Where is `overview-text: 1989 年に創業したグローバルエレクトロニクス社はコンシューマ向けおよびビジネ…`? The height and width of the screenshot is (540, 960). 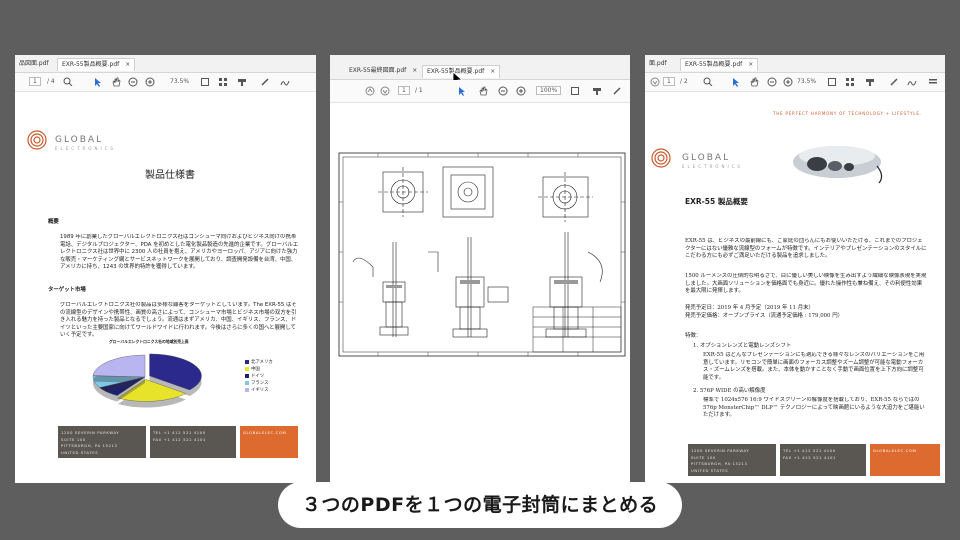
overview-text: 1989 年に創業したグローバルエレクトロニクス社はコンシューマ向けおよびビジネ… is located at coordinates (179, 252).